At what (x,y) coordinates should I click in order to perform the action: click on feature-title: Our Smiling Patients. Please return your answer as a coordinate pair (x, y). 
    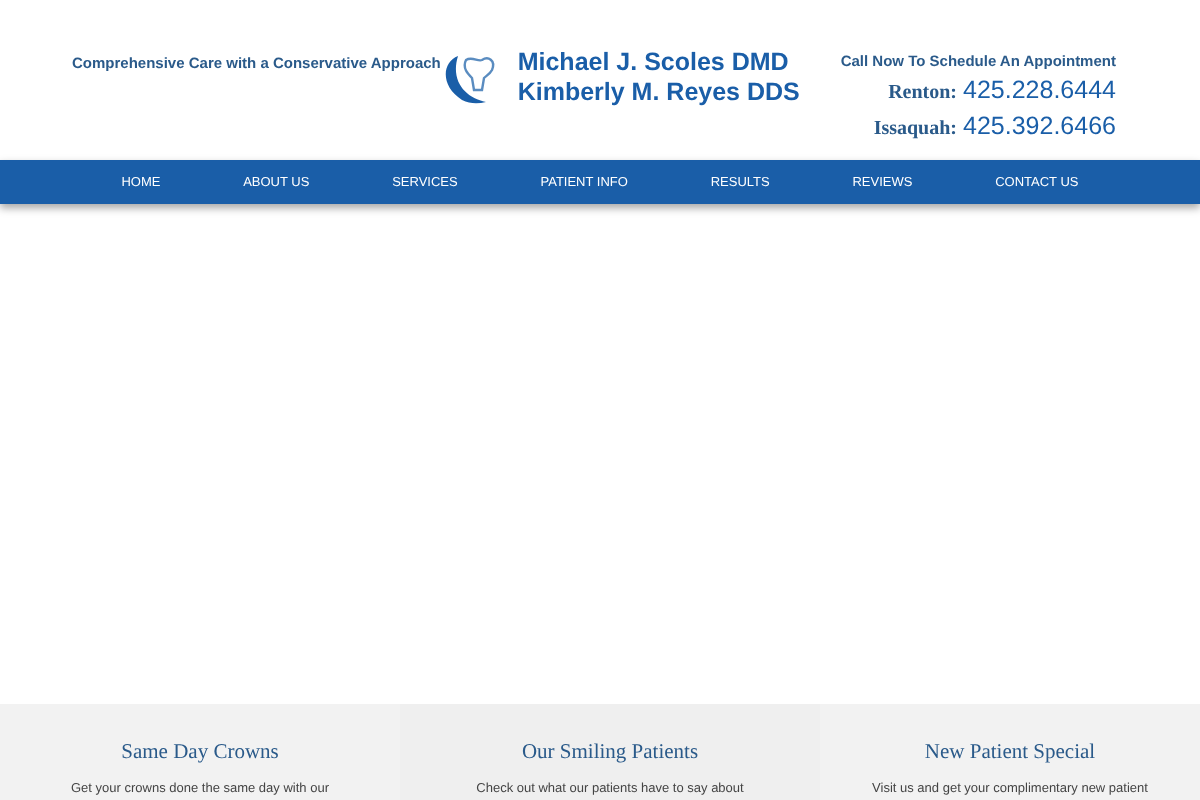
    Looking at the image, I should click on (610, 753).